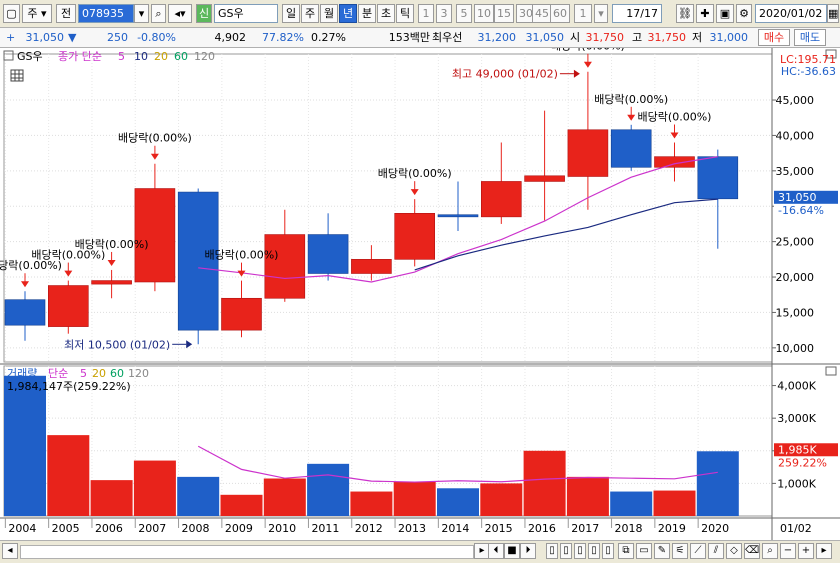 The height and width of the screenshot is (563, 840). What do you see at coordinates (795, 312) in the screenshot?
I see `price-tick-label: 15,000` at bounding box center [795, 312].